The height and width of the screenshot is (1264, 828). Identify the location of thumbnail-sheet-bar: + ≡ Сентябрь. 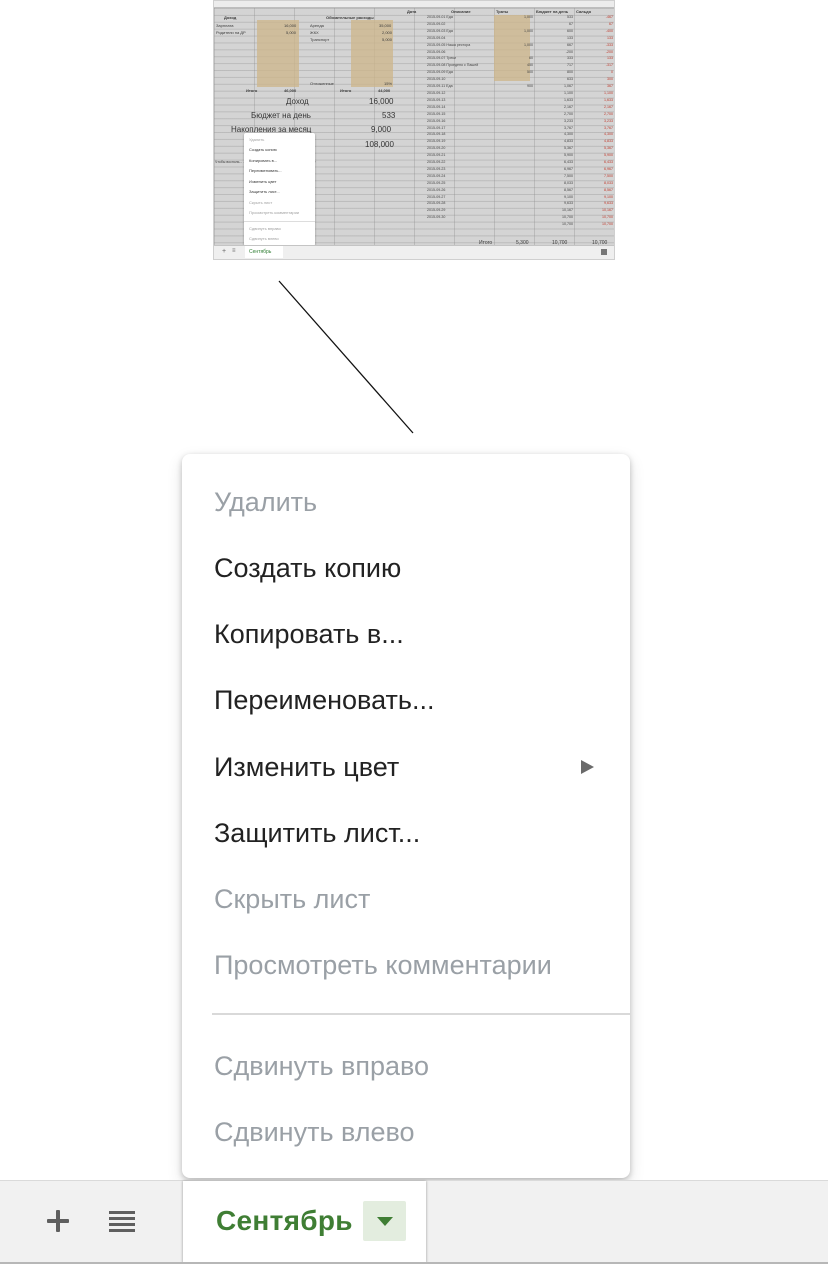
(414, 252).